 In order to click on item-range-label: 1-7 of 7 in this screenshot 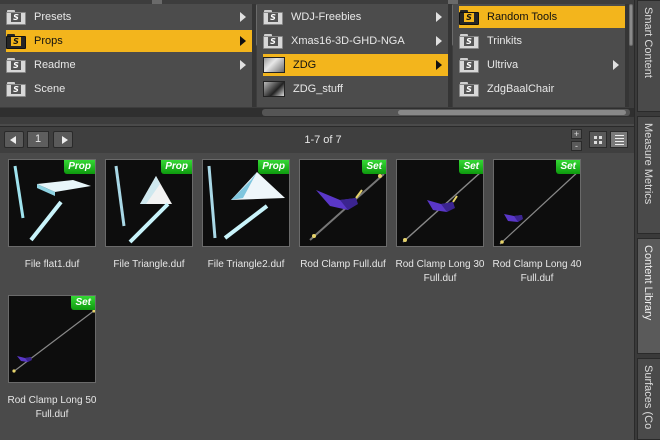, I will do `click(323, 140)`.